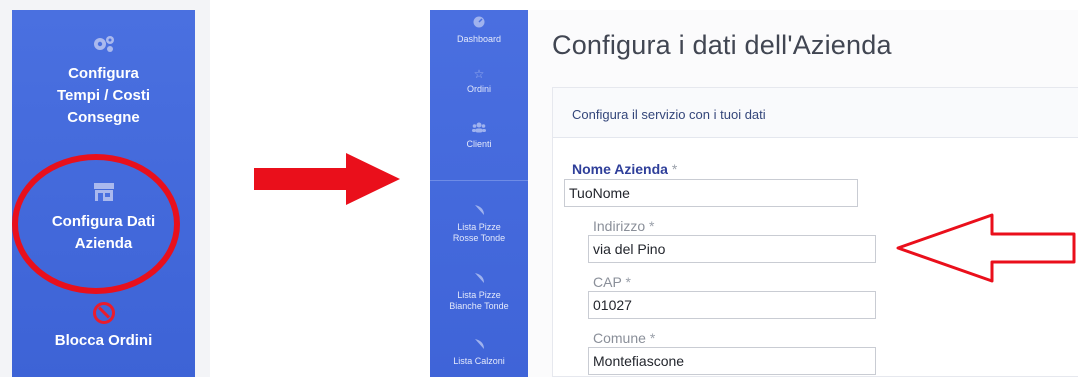  Describe the element at coordinates (815, 113) in the screenshot. I see `card-header: Configura il servizio con i tuoi dati` at that location.